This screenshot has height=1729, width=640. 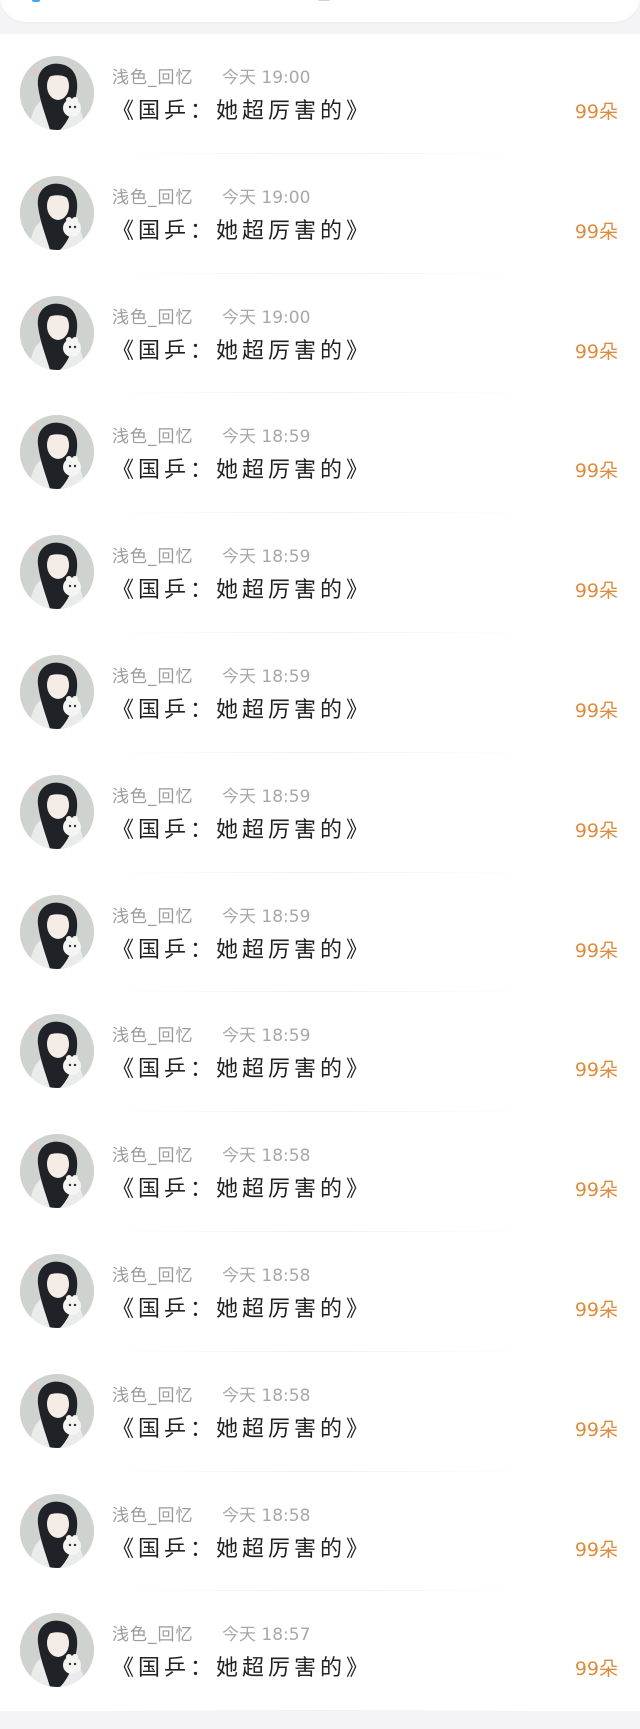 I want to click on timestamp: 今天 18:57, so click(x=266, y=1635).